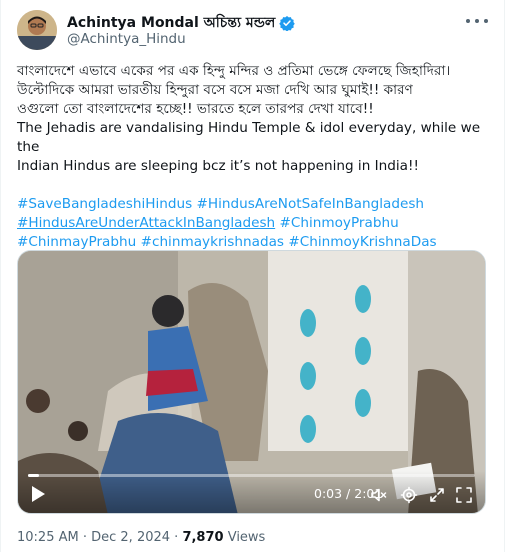 This screenshot has width=505, height=552. What do you see at coordinates (126, 39) in the screenshot?
I see `author-handle: @Achintya_Hindu` at bounding box center [126, 39].